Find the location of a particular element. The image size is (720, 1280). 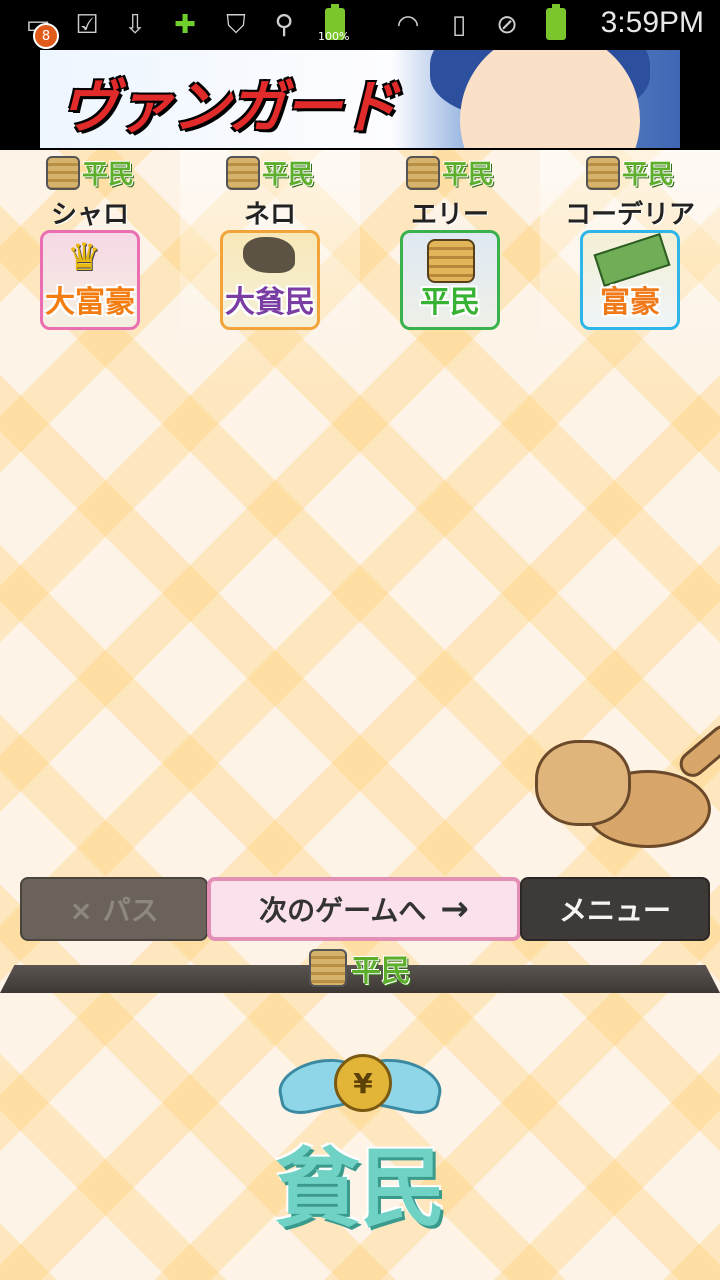

no-sim-icon: ⊘ is located at coordinates (507, 25).